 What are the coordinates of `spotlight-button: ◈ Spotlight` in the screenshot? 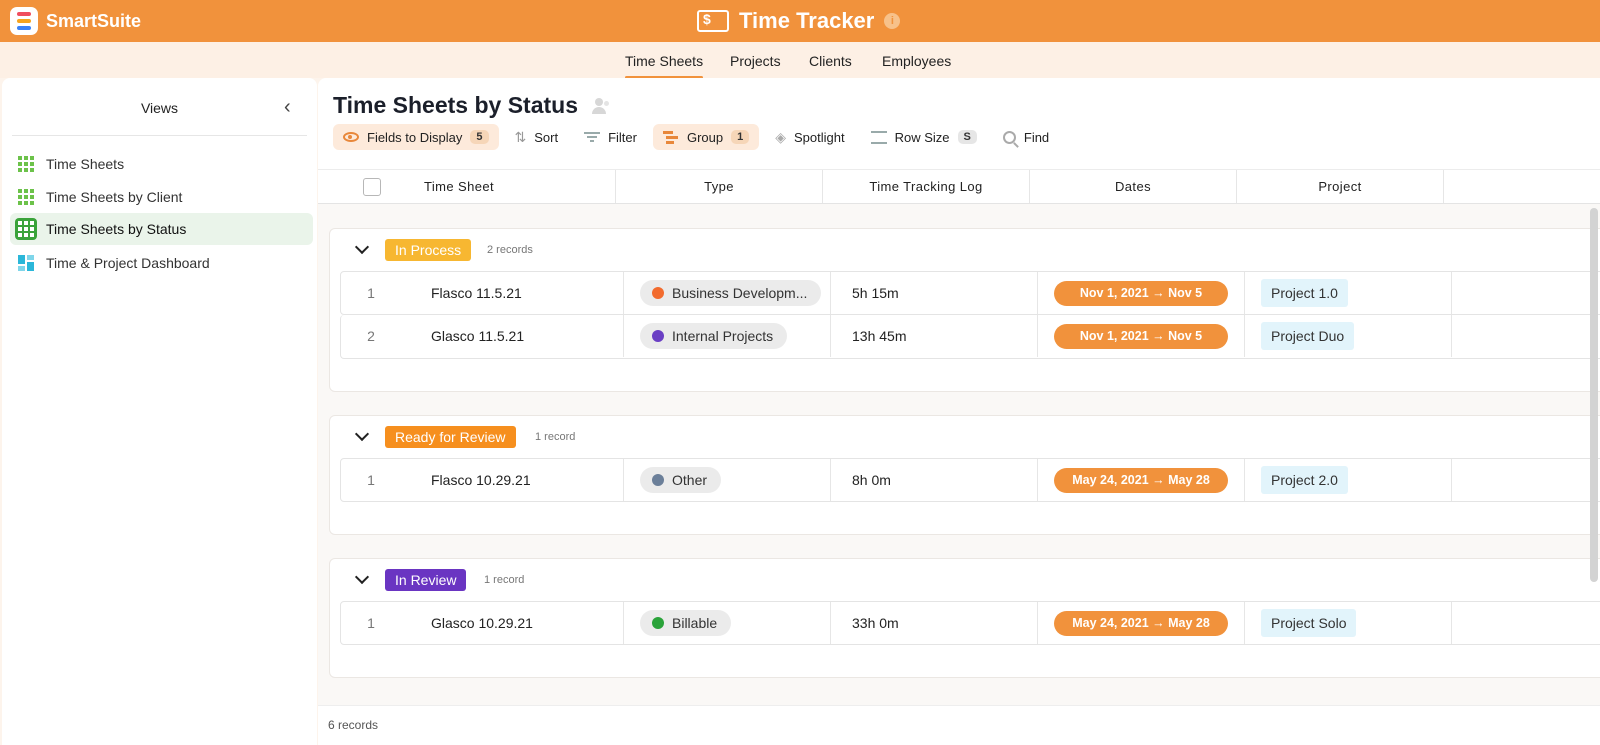 It's located at (809, 137).